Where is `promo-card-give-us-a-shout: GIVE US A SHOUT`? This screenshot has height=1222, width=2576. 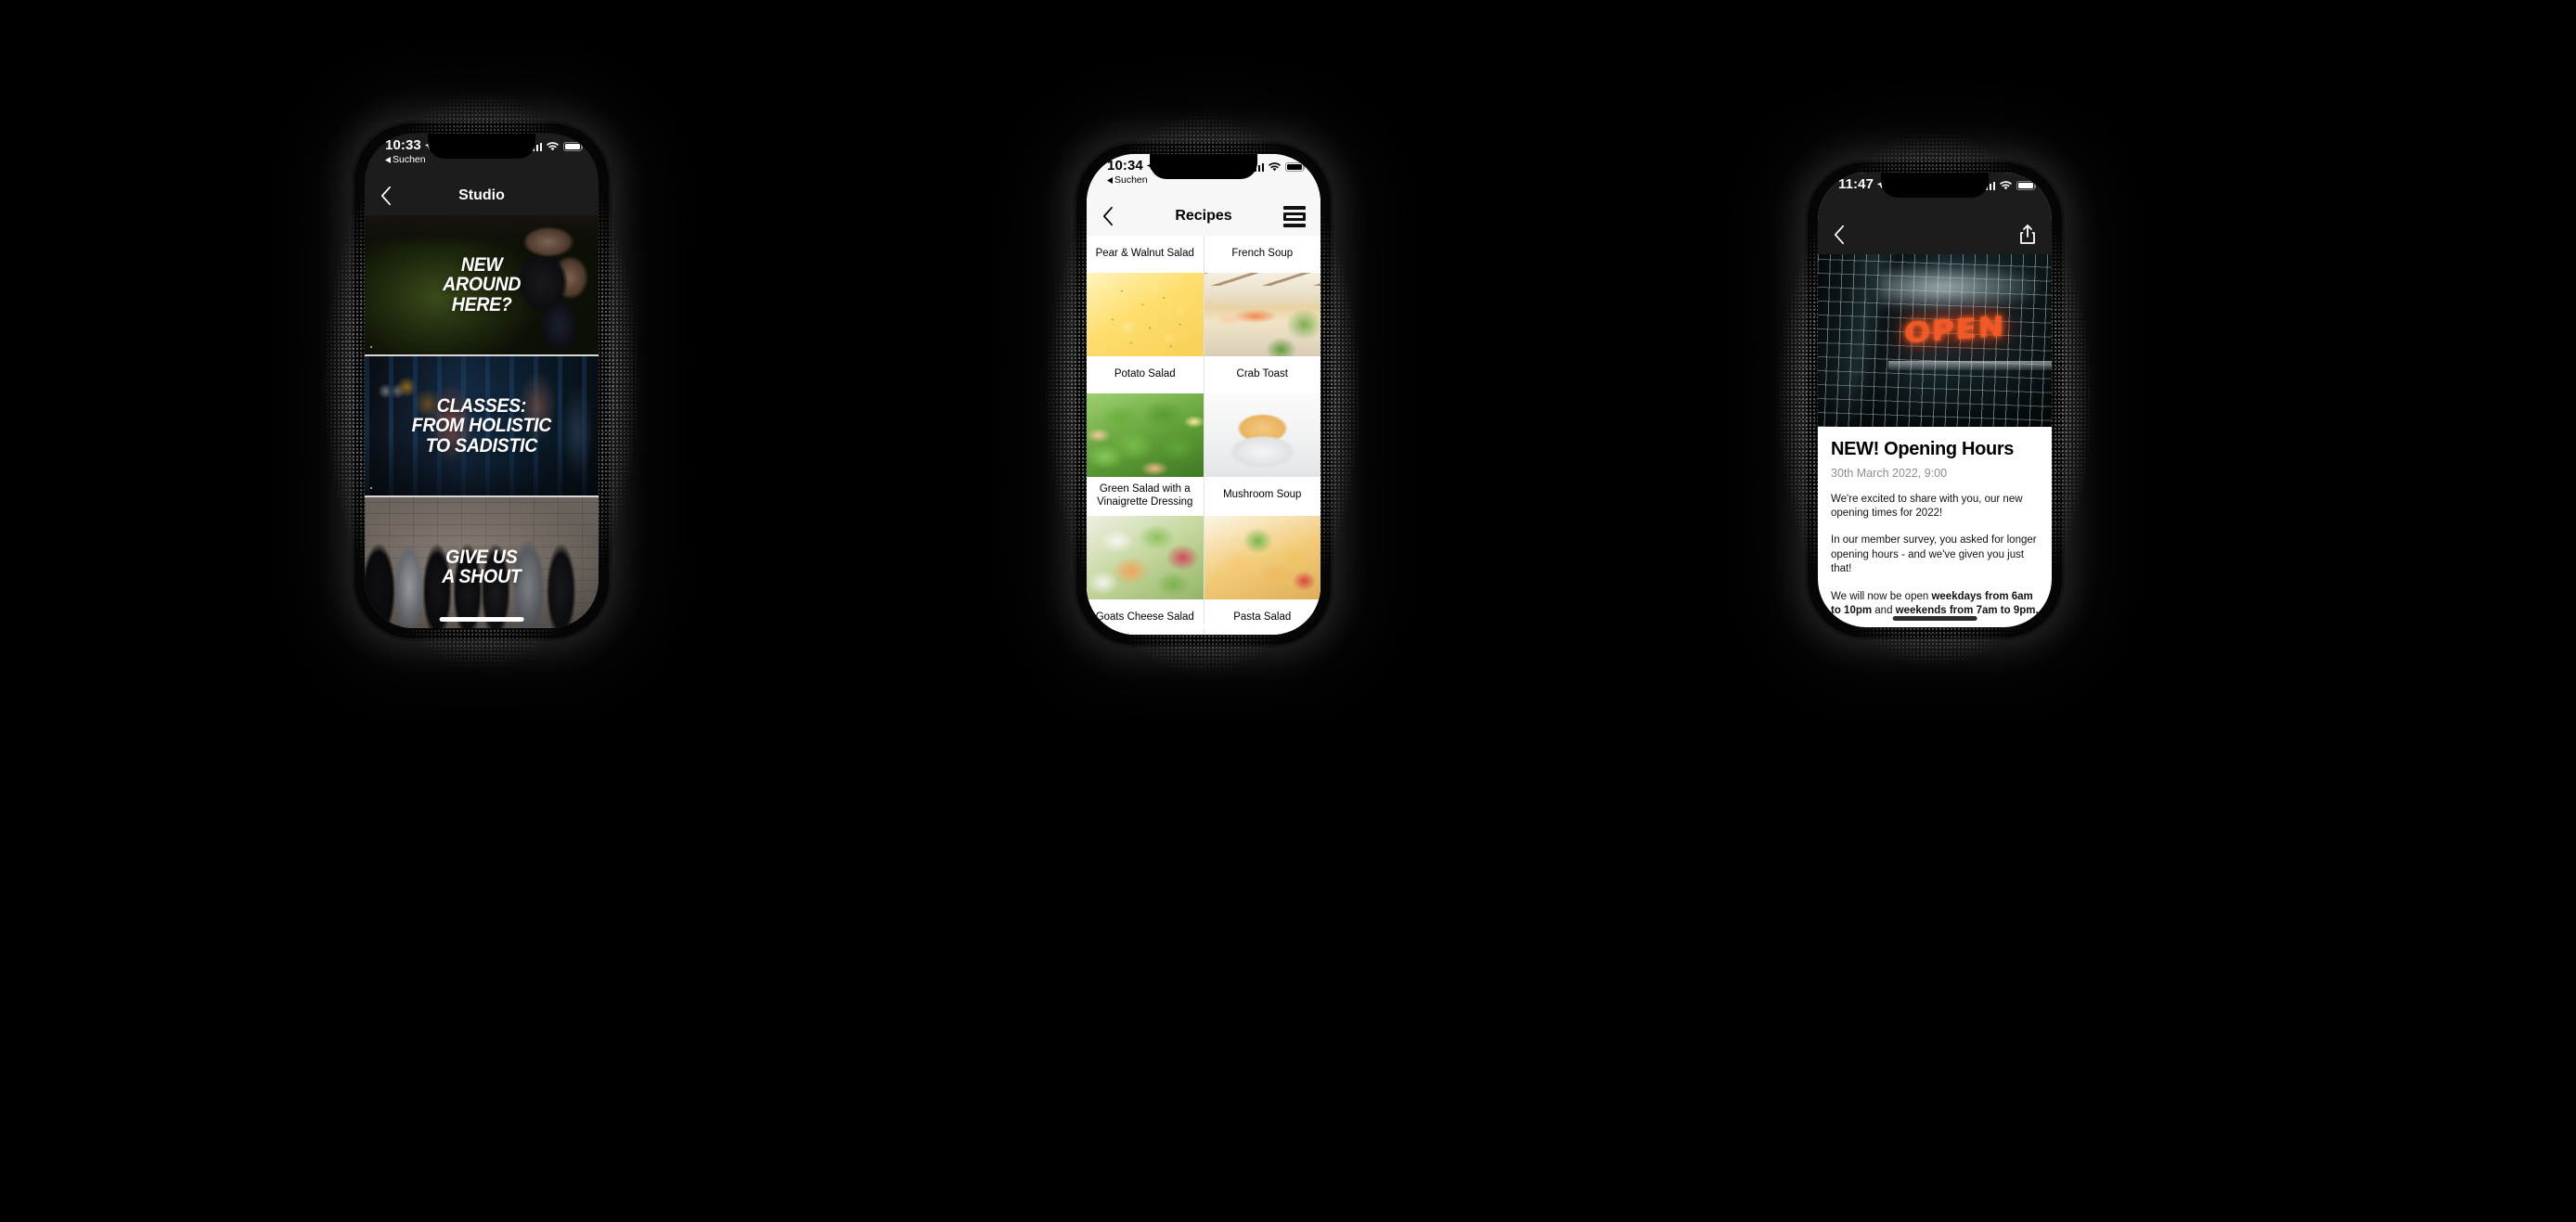
promo-card-give-us-a-shout: GIVE US A SHOUT is located at coordinates (482, 562).